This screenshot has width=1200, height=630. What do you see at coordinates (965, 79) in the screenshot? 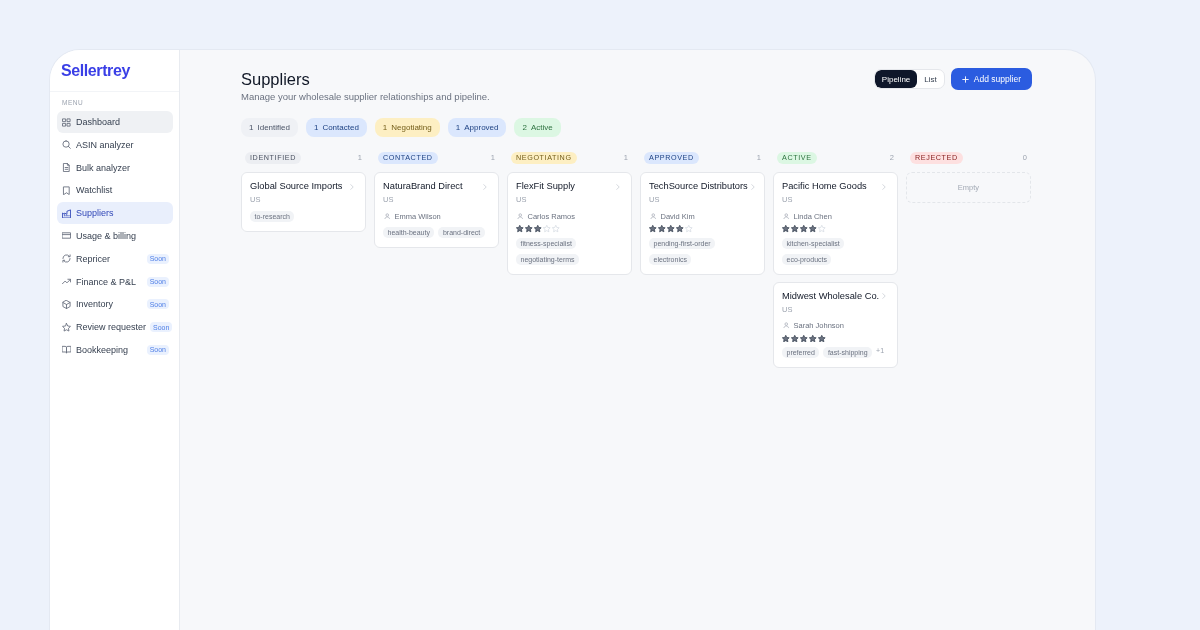
I see `plus-icon` at bounding box center [965, 79].